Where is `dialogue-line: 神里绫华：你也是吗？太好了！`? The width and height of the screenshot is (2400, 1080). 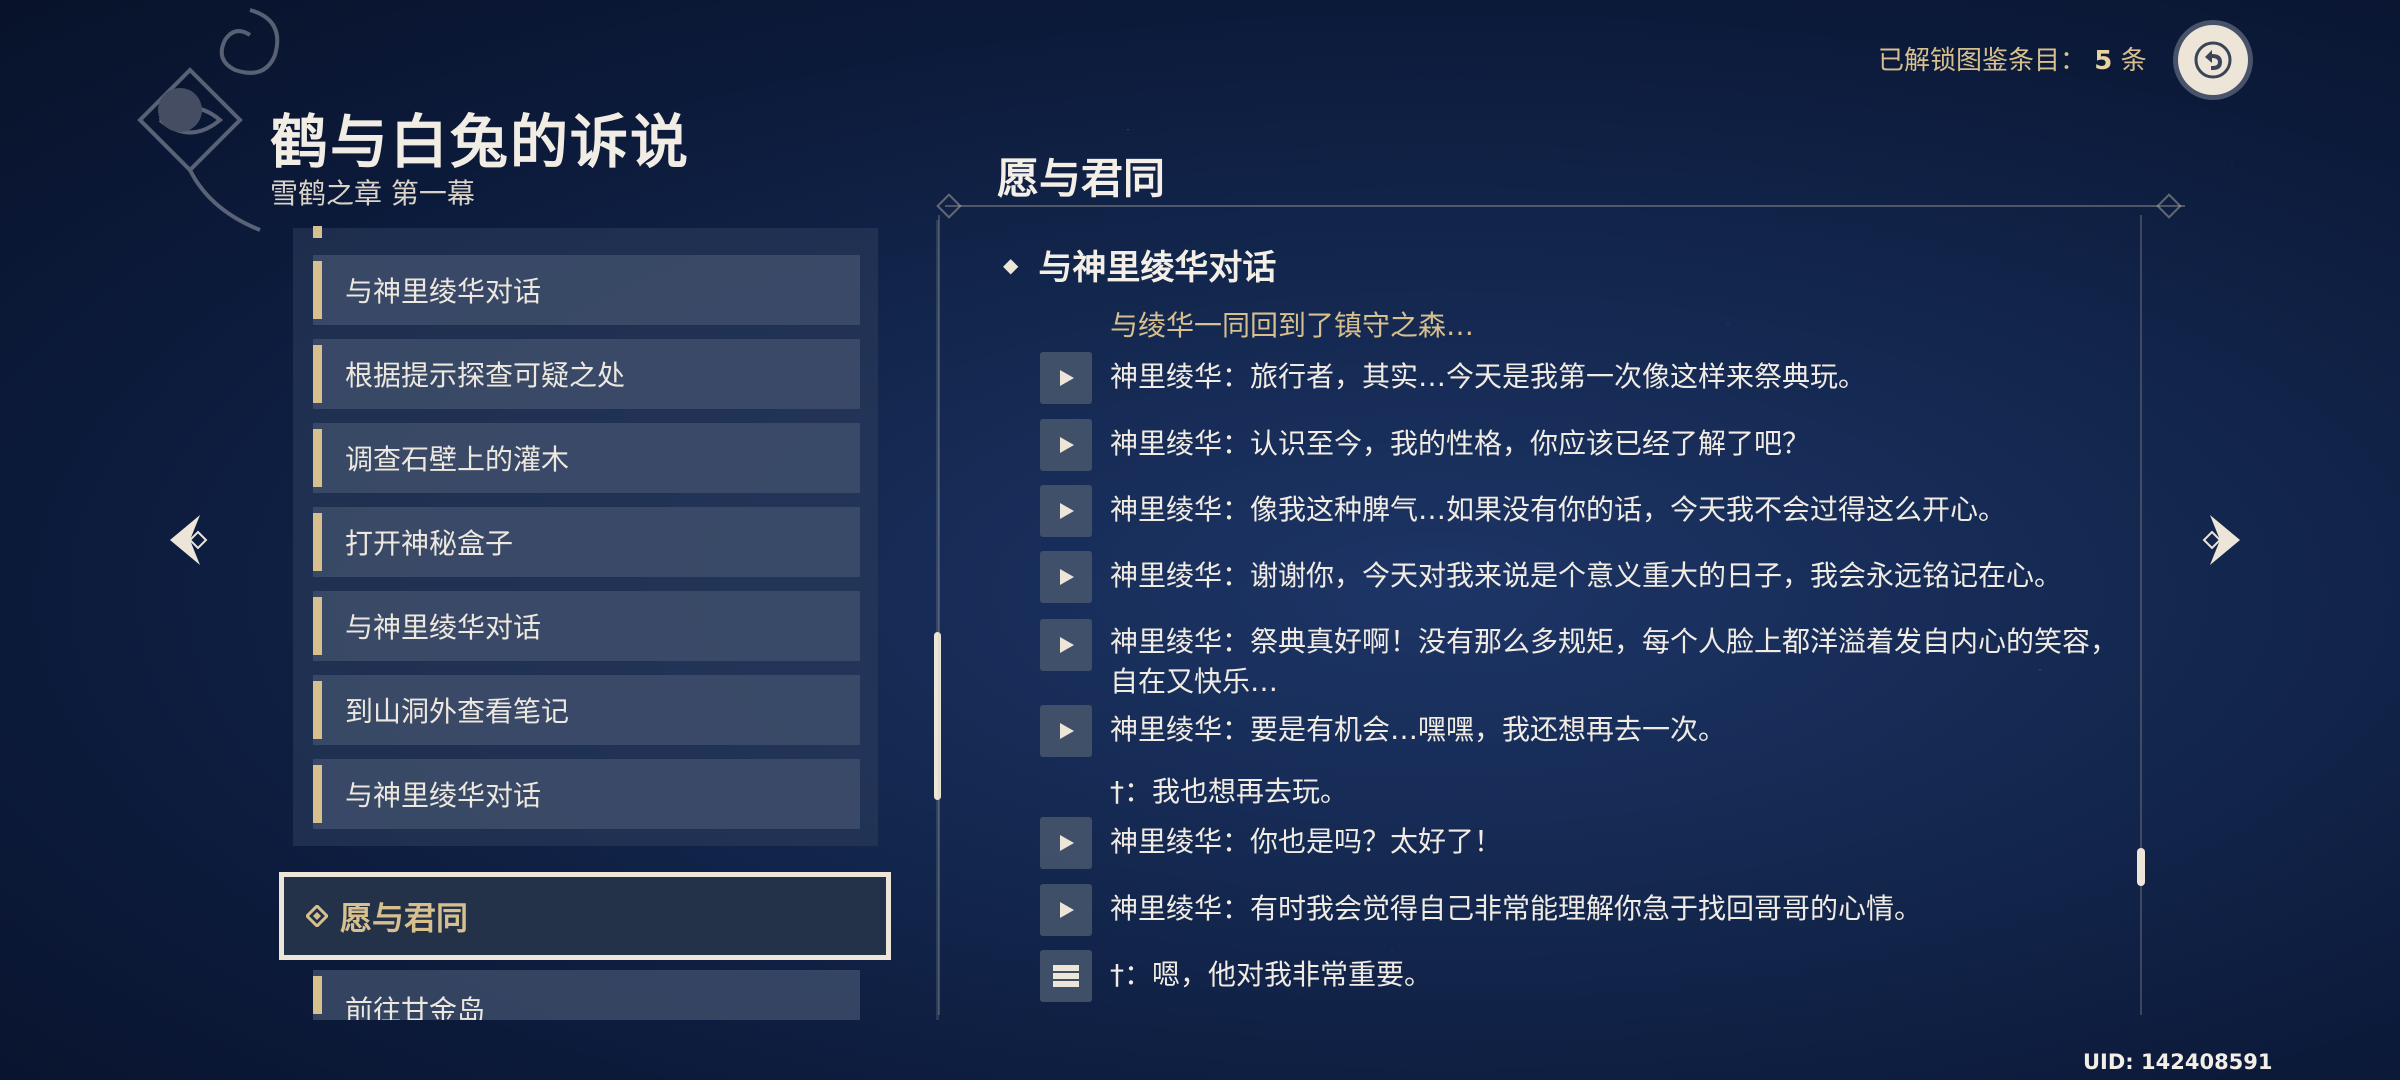
dialogue-line: 神里绫华：你也是吗？太好了！ is located at coordinates (1585, 843).